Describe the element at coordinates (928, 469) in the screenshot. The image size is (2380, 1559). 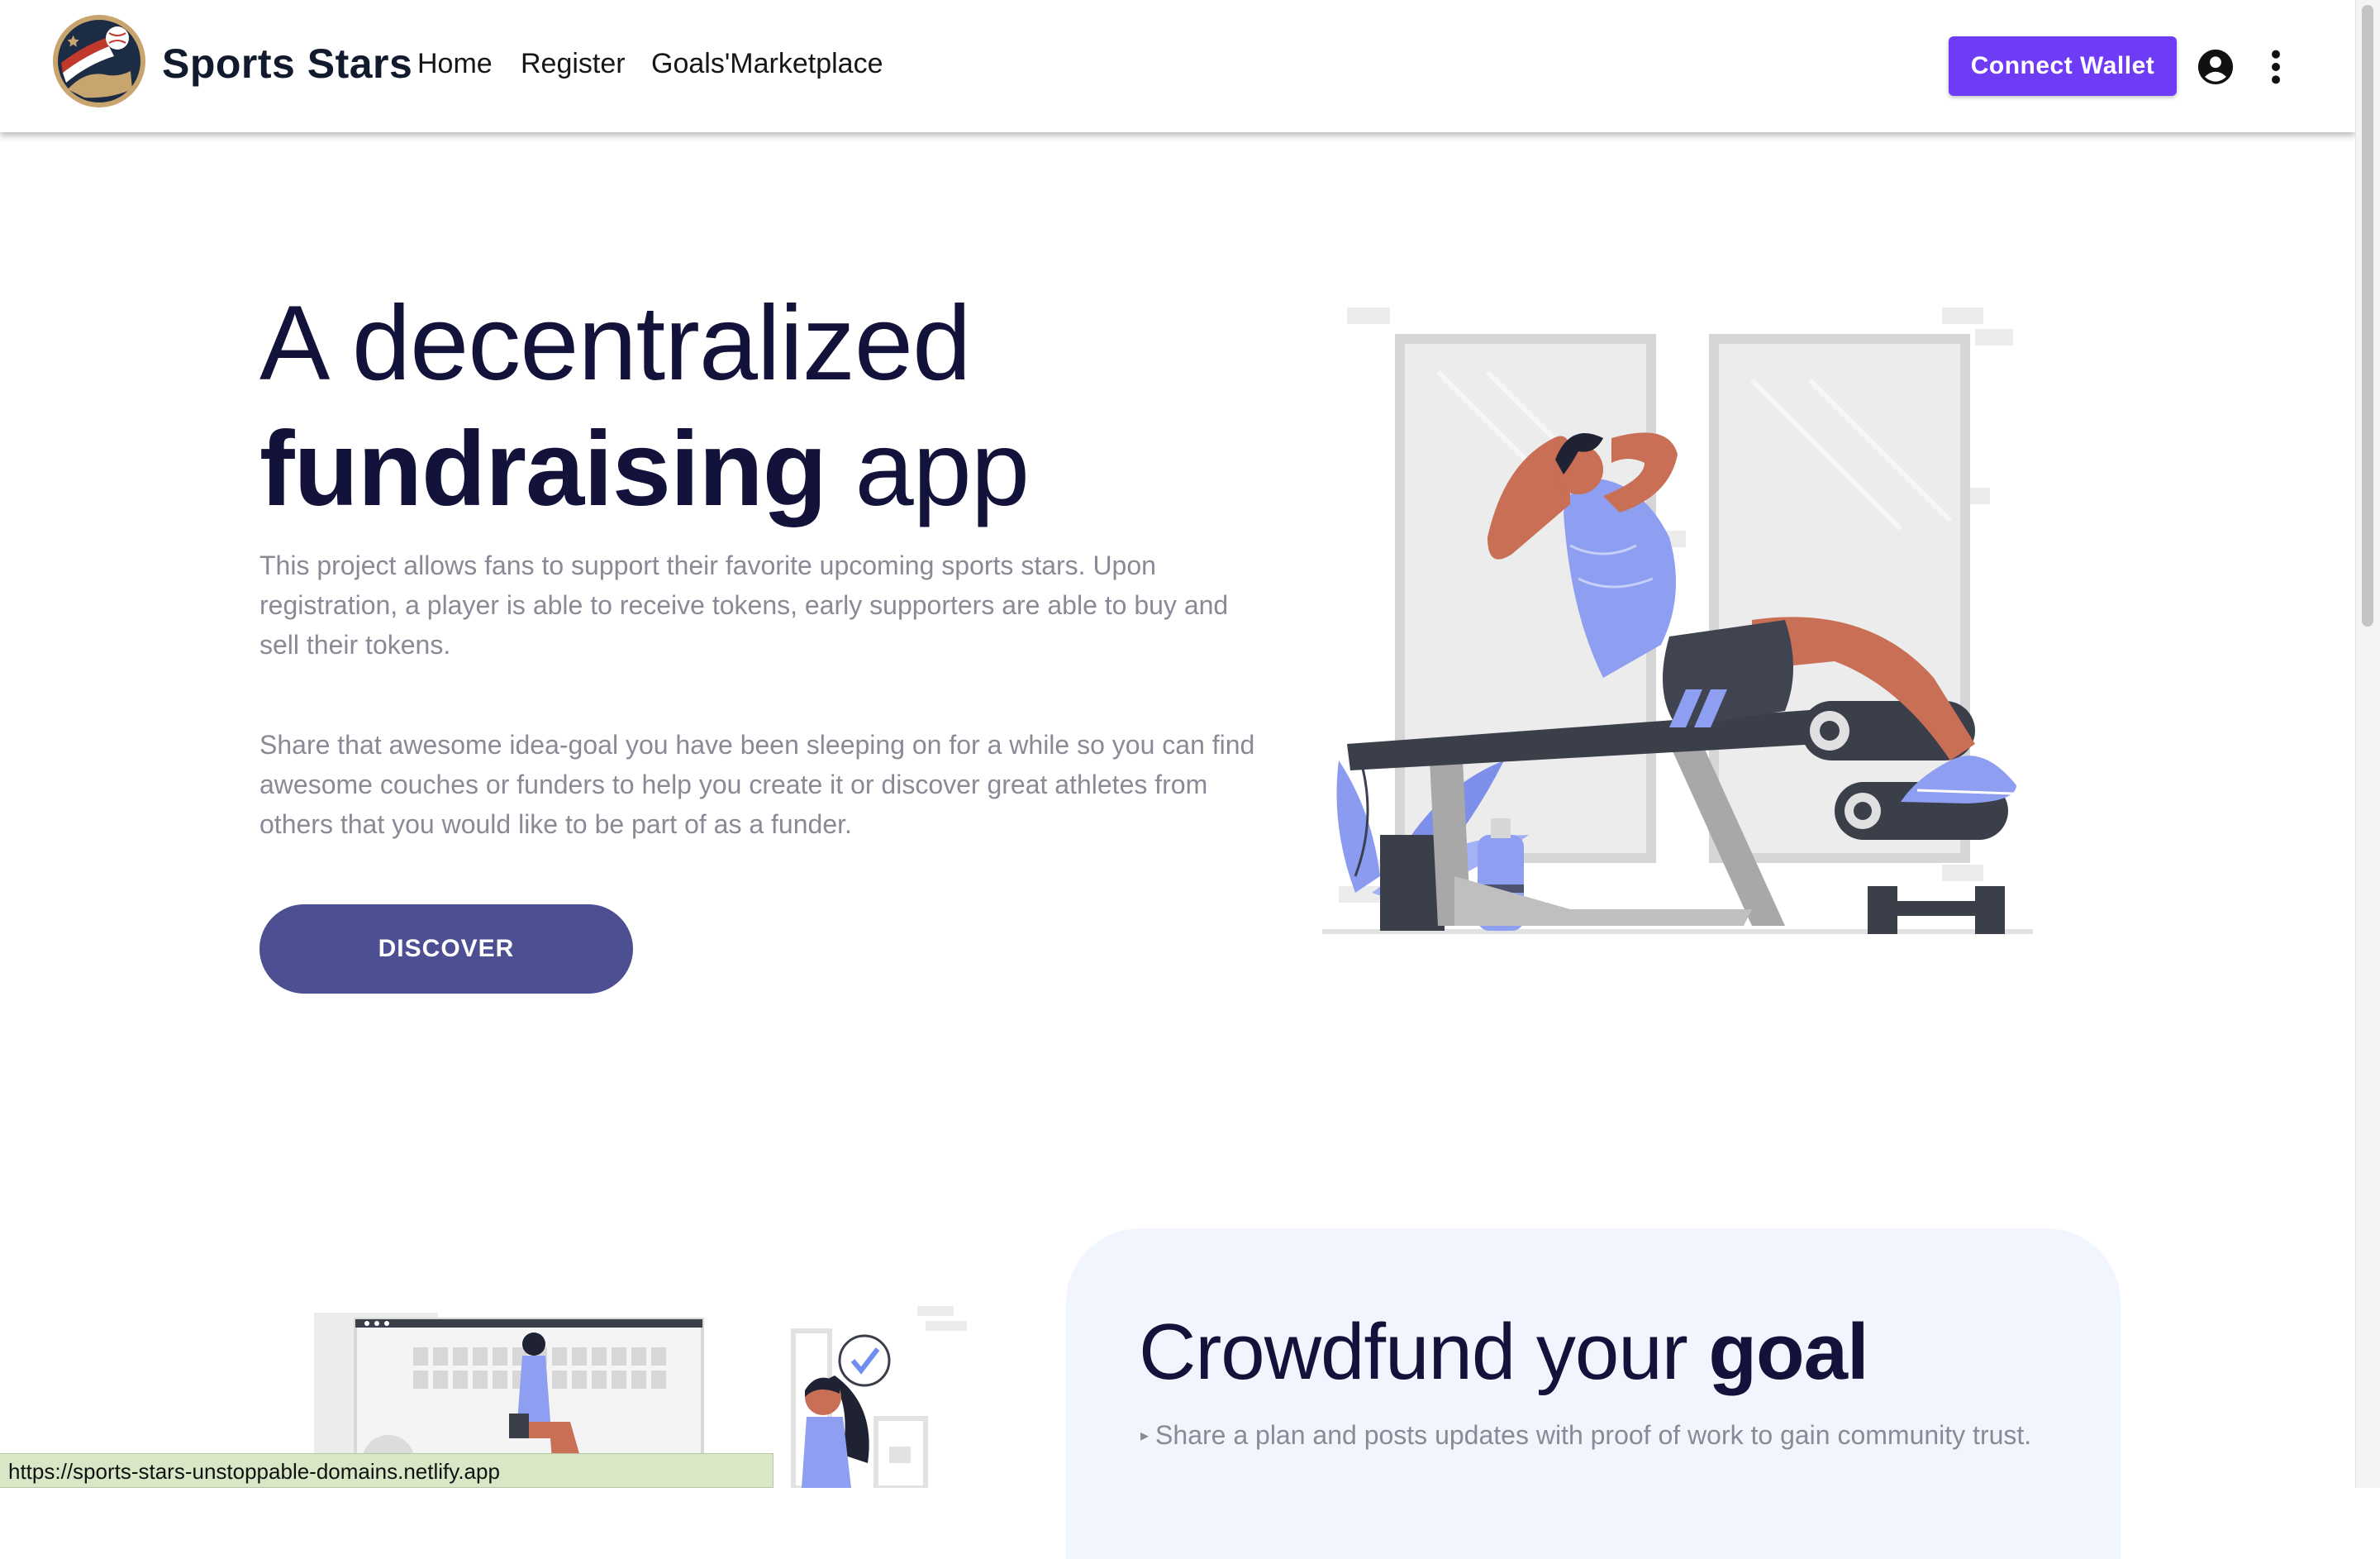
I see `hero-title-suffix: app` at that location.